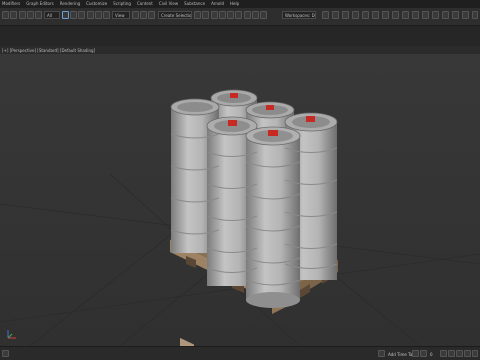 This screenshot has width=480, height=360. Describe the element at coordinates (13, 15) in the screenshot. I see `redo-icon` at that location.